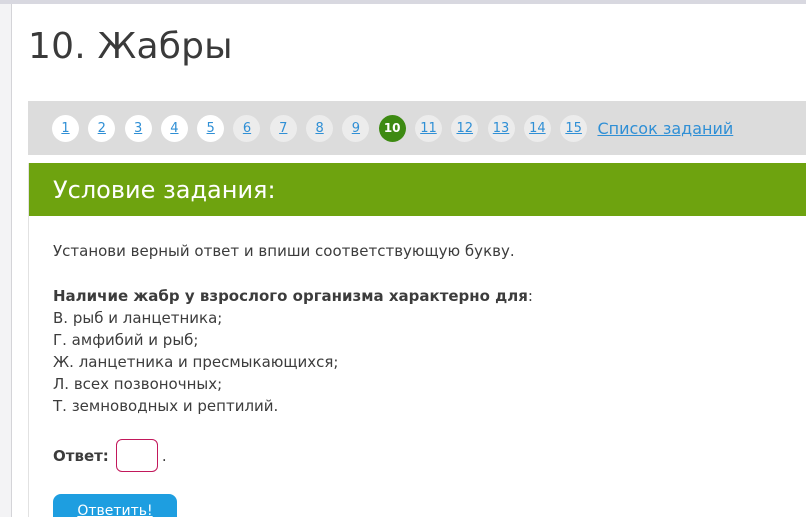 This screenshot has width=806, height=517. What do you see at coordinates (392, 128) in the screenshot?
I see `pager-page-10-current: 10` at bounding box center [392, 128].